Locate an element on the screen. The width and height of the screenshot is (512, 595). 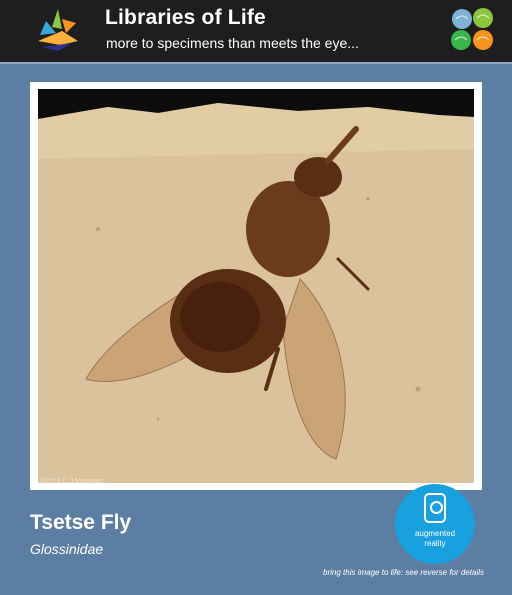
four-petal-logo-icon is located at coordinates (472, 29).